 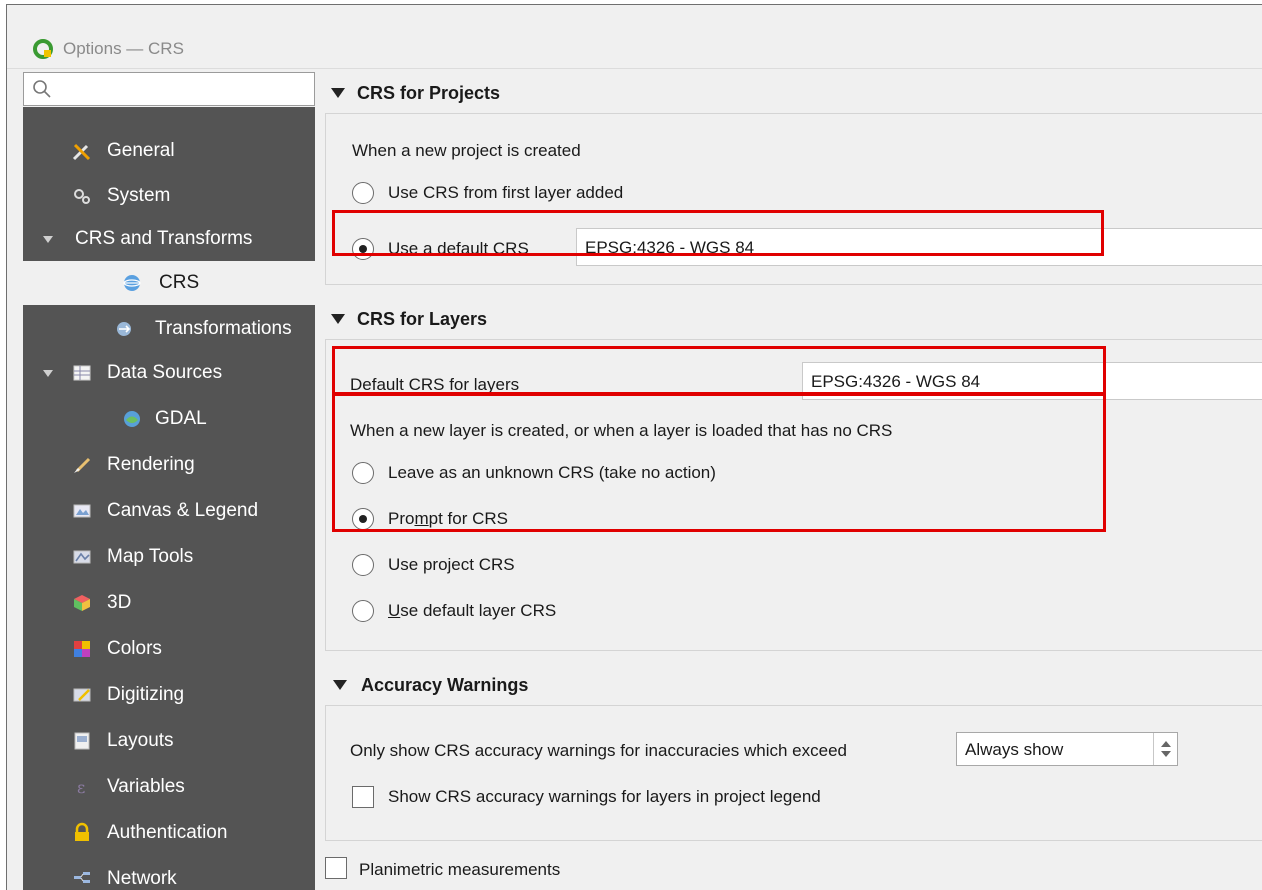 What do you see at coordinates (552, 472) in the screenshot?
I see `radio-unknown-crs-label: Leave as an unknown CRS (take no action)` at bounding box center [552, 472].